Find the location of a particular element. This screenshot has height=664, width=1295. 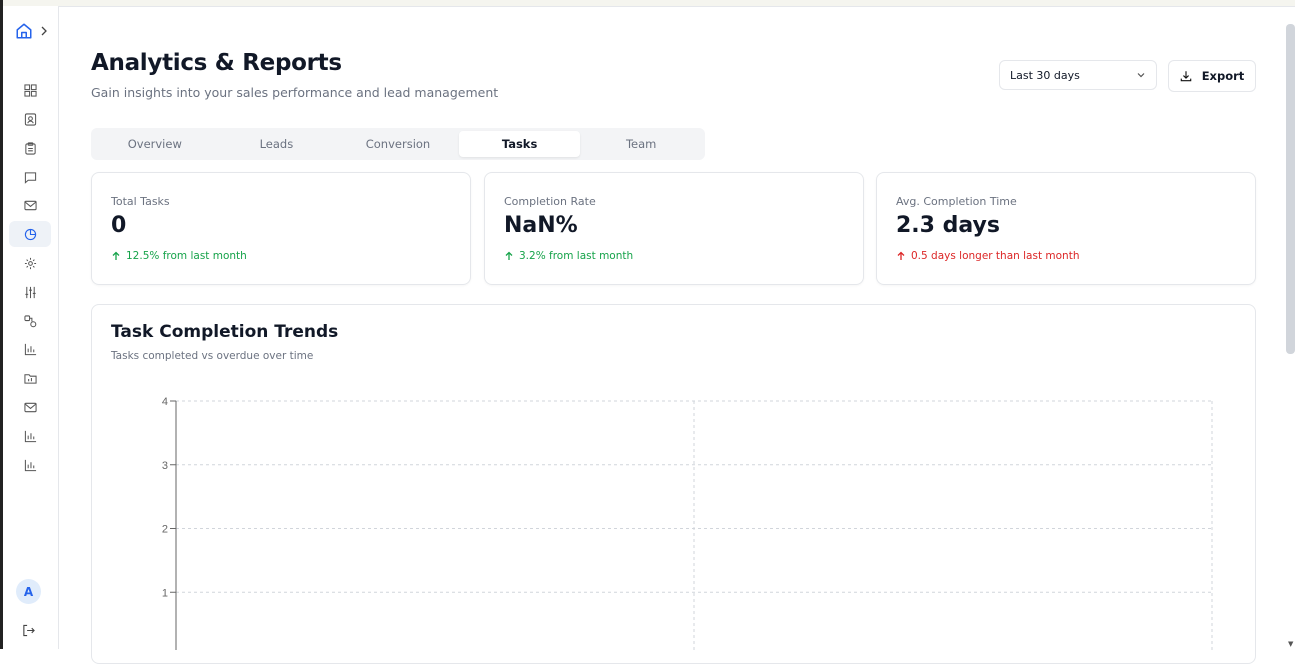

dashboard-icon is located at coordinates (30, 90).